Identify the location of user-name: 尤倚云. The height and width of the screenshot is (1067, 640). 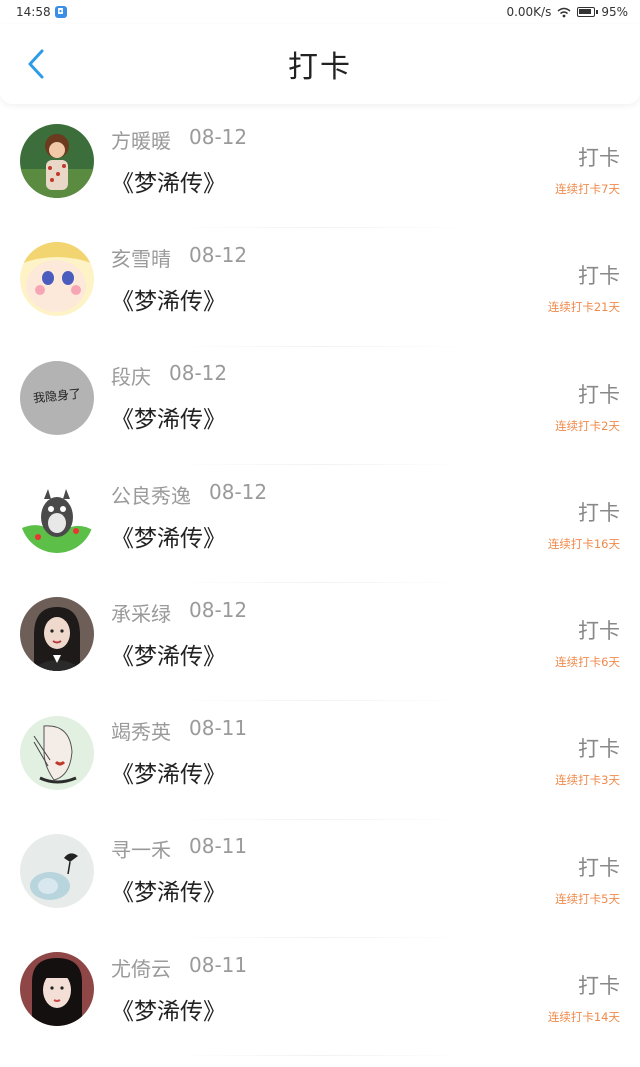
(141, 967).